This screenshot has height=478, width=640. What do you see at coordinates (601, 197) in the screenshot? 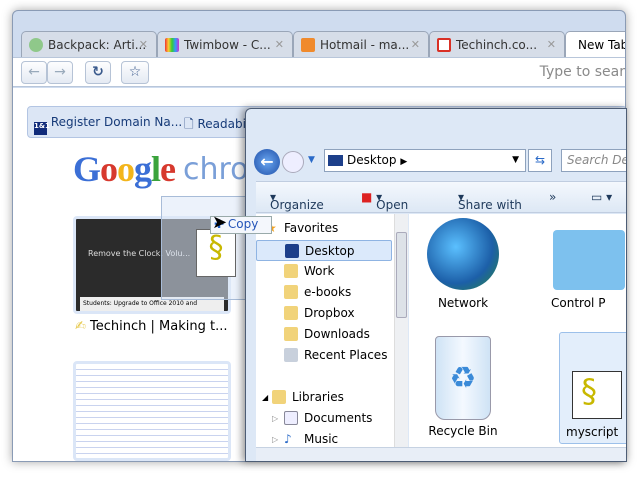
I see `view-options-button: ▭ ▾` at bounding box center [601, 197].